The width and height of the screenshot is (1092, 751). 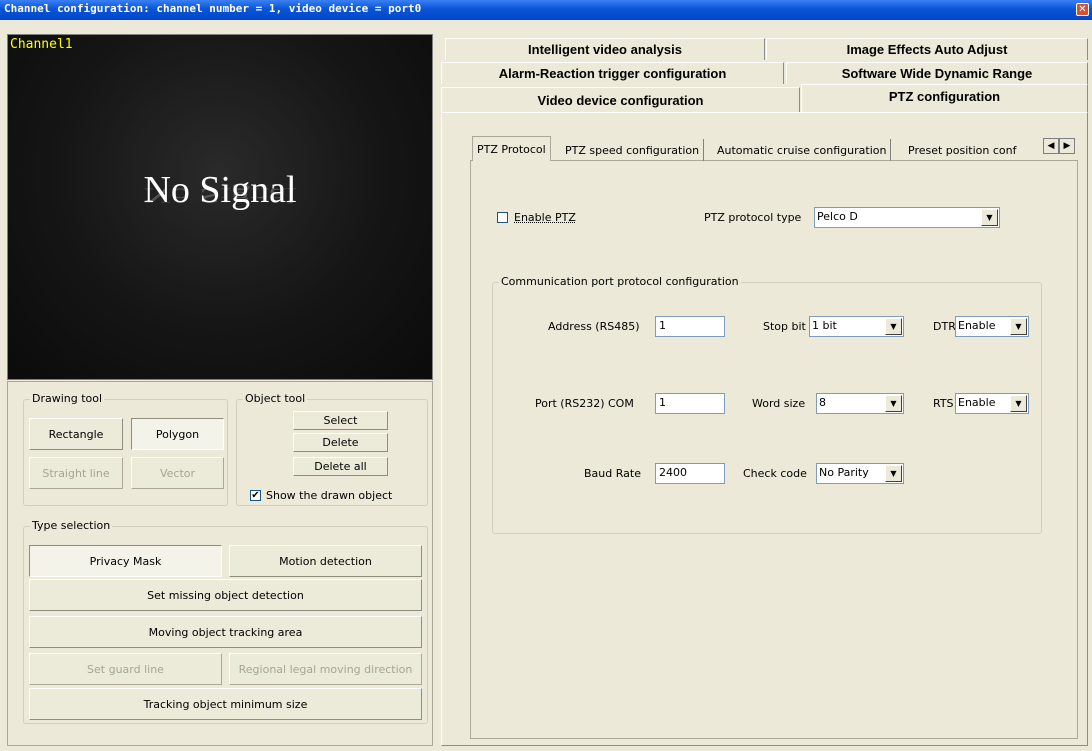 I want to click on tab-ptz-protocol: PTZ Protocol, so click(x=511, y=148).